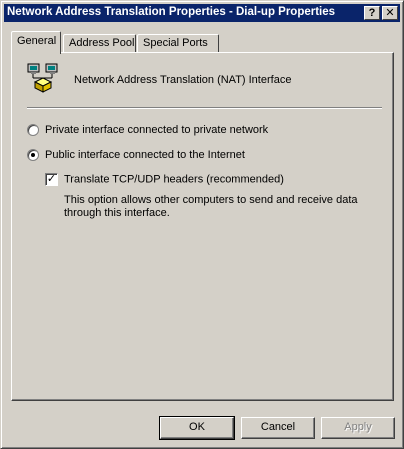  What do you see at coordinates (178, 43) in the screenshot?
I see `tab-special-ports: Special Ports` at bounding box center [178, 43].